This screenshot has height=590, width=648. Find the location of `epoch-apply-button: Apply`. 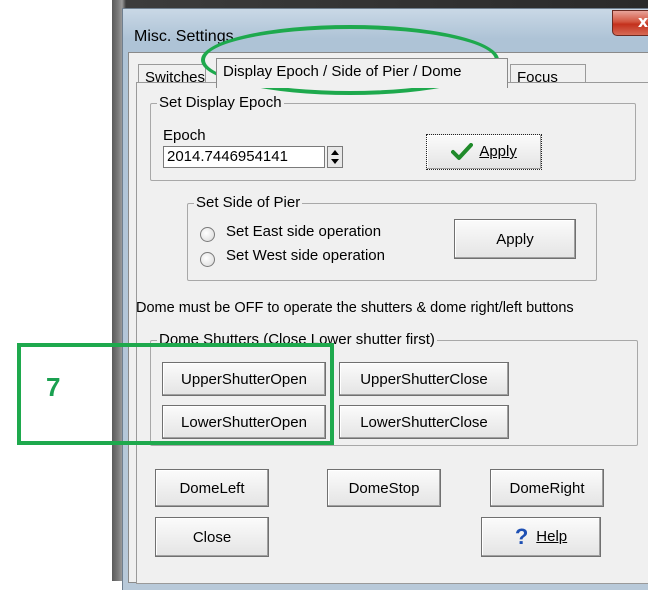

epoch-apply-button: Apply is located at coordinates (484, 152).